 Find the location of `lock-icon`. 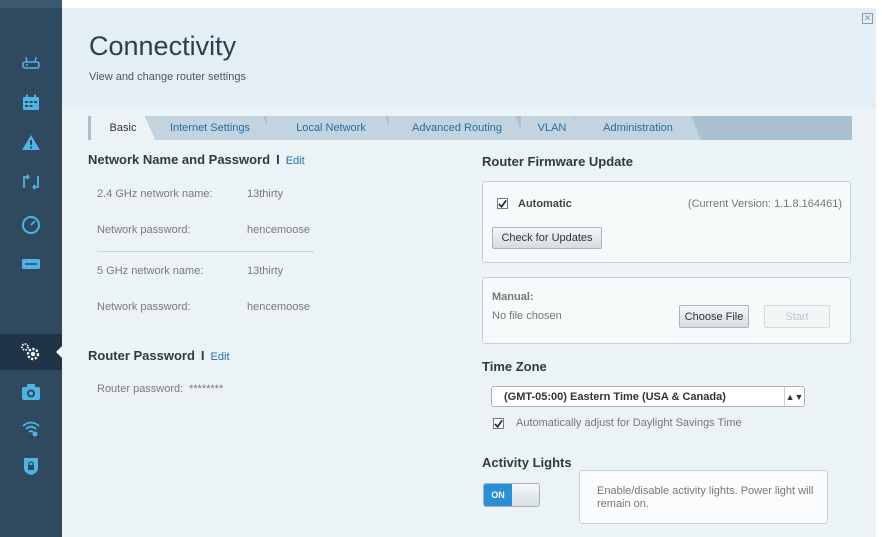

lock-icon is located at coordinates (31, 466).